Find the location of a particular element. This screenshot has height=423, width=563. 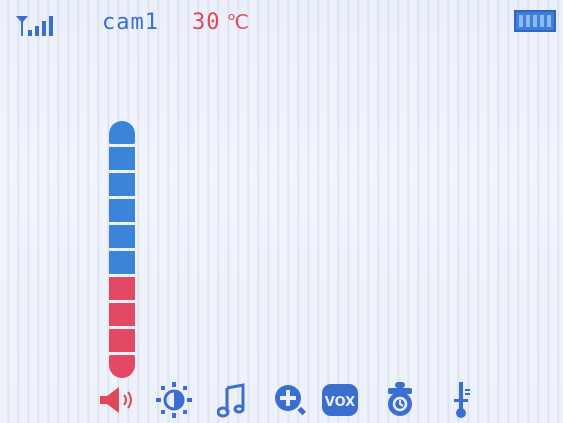

volume-button is located at coordinates (117, 400).